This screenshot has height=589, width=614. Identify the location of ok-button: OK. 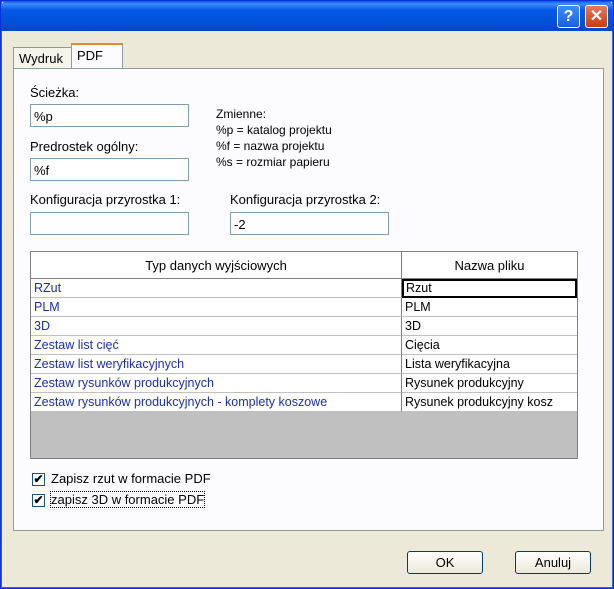
(445, 562).